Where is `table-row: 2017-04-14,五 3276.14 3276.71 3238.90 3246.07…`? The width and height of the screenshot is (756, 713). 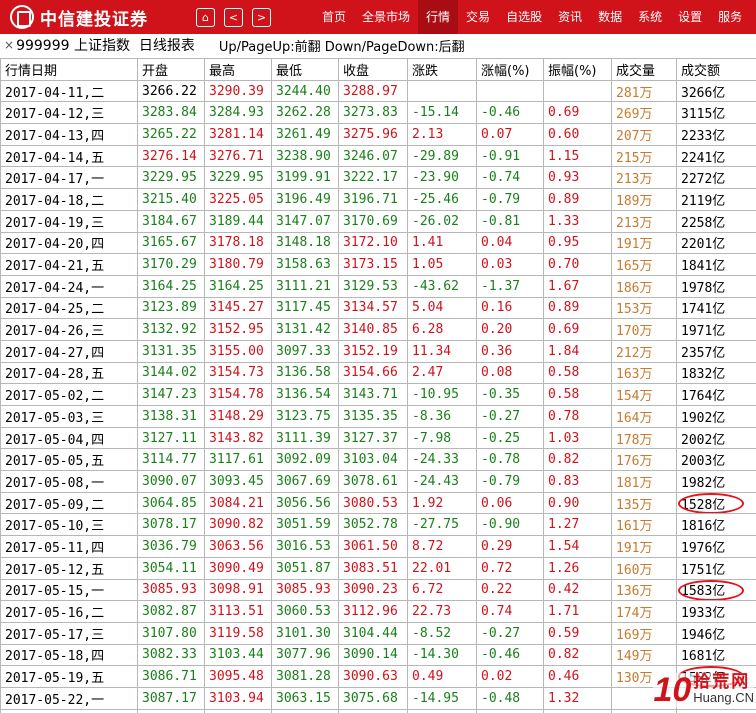
table-row: 2017-04-14,五 3276.14 3276.71 3238.90 3246.07… is located at coordinates (378, 156).